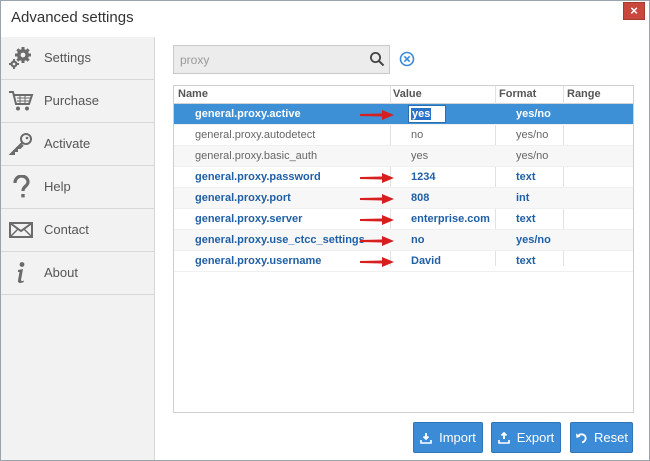  What do you see at coordinates (423, 177) in the screenshot?
I see `setting-value: 1234` at bounding box center [423, 177].